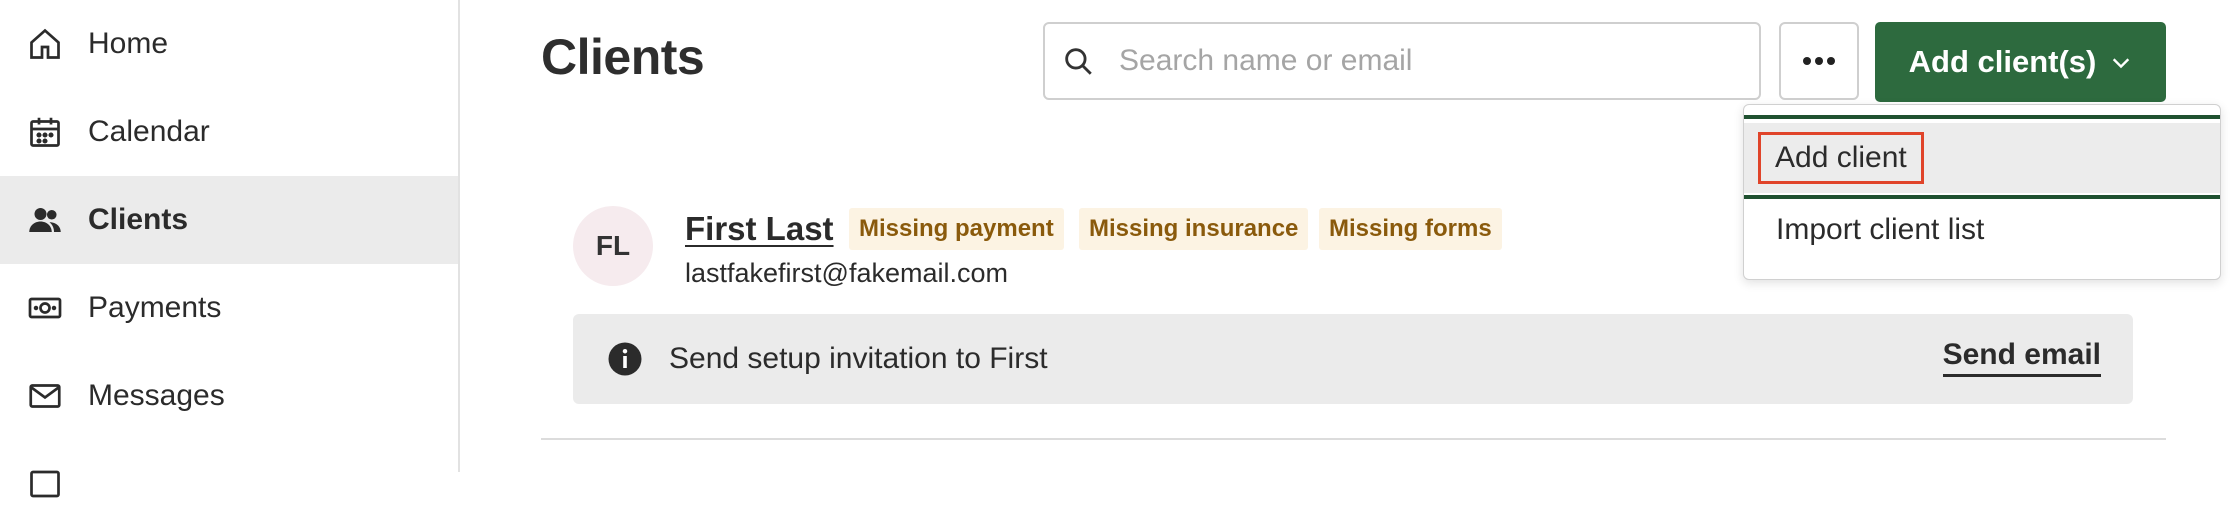 This screenshot has width=2234, height=528. I want to click on menu-item-add-client: Add client, so click(1982, 158).